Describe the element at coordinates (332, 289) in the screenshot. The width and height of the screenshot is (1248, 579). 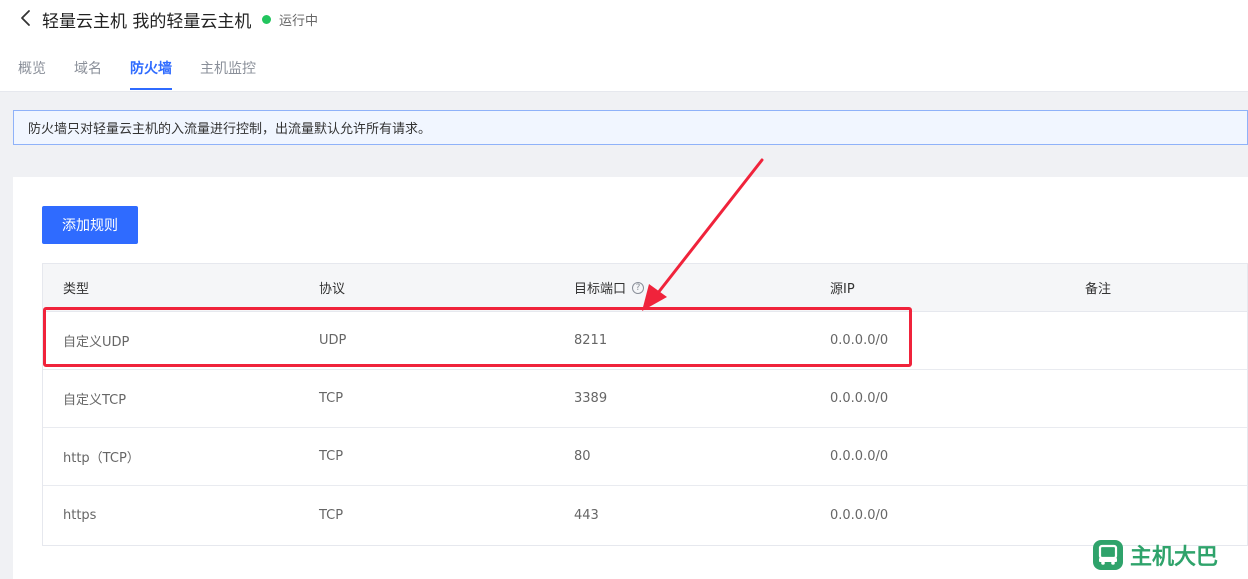
I see `column-header-protocol: 协议` at that location.